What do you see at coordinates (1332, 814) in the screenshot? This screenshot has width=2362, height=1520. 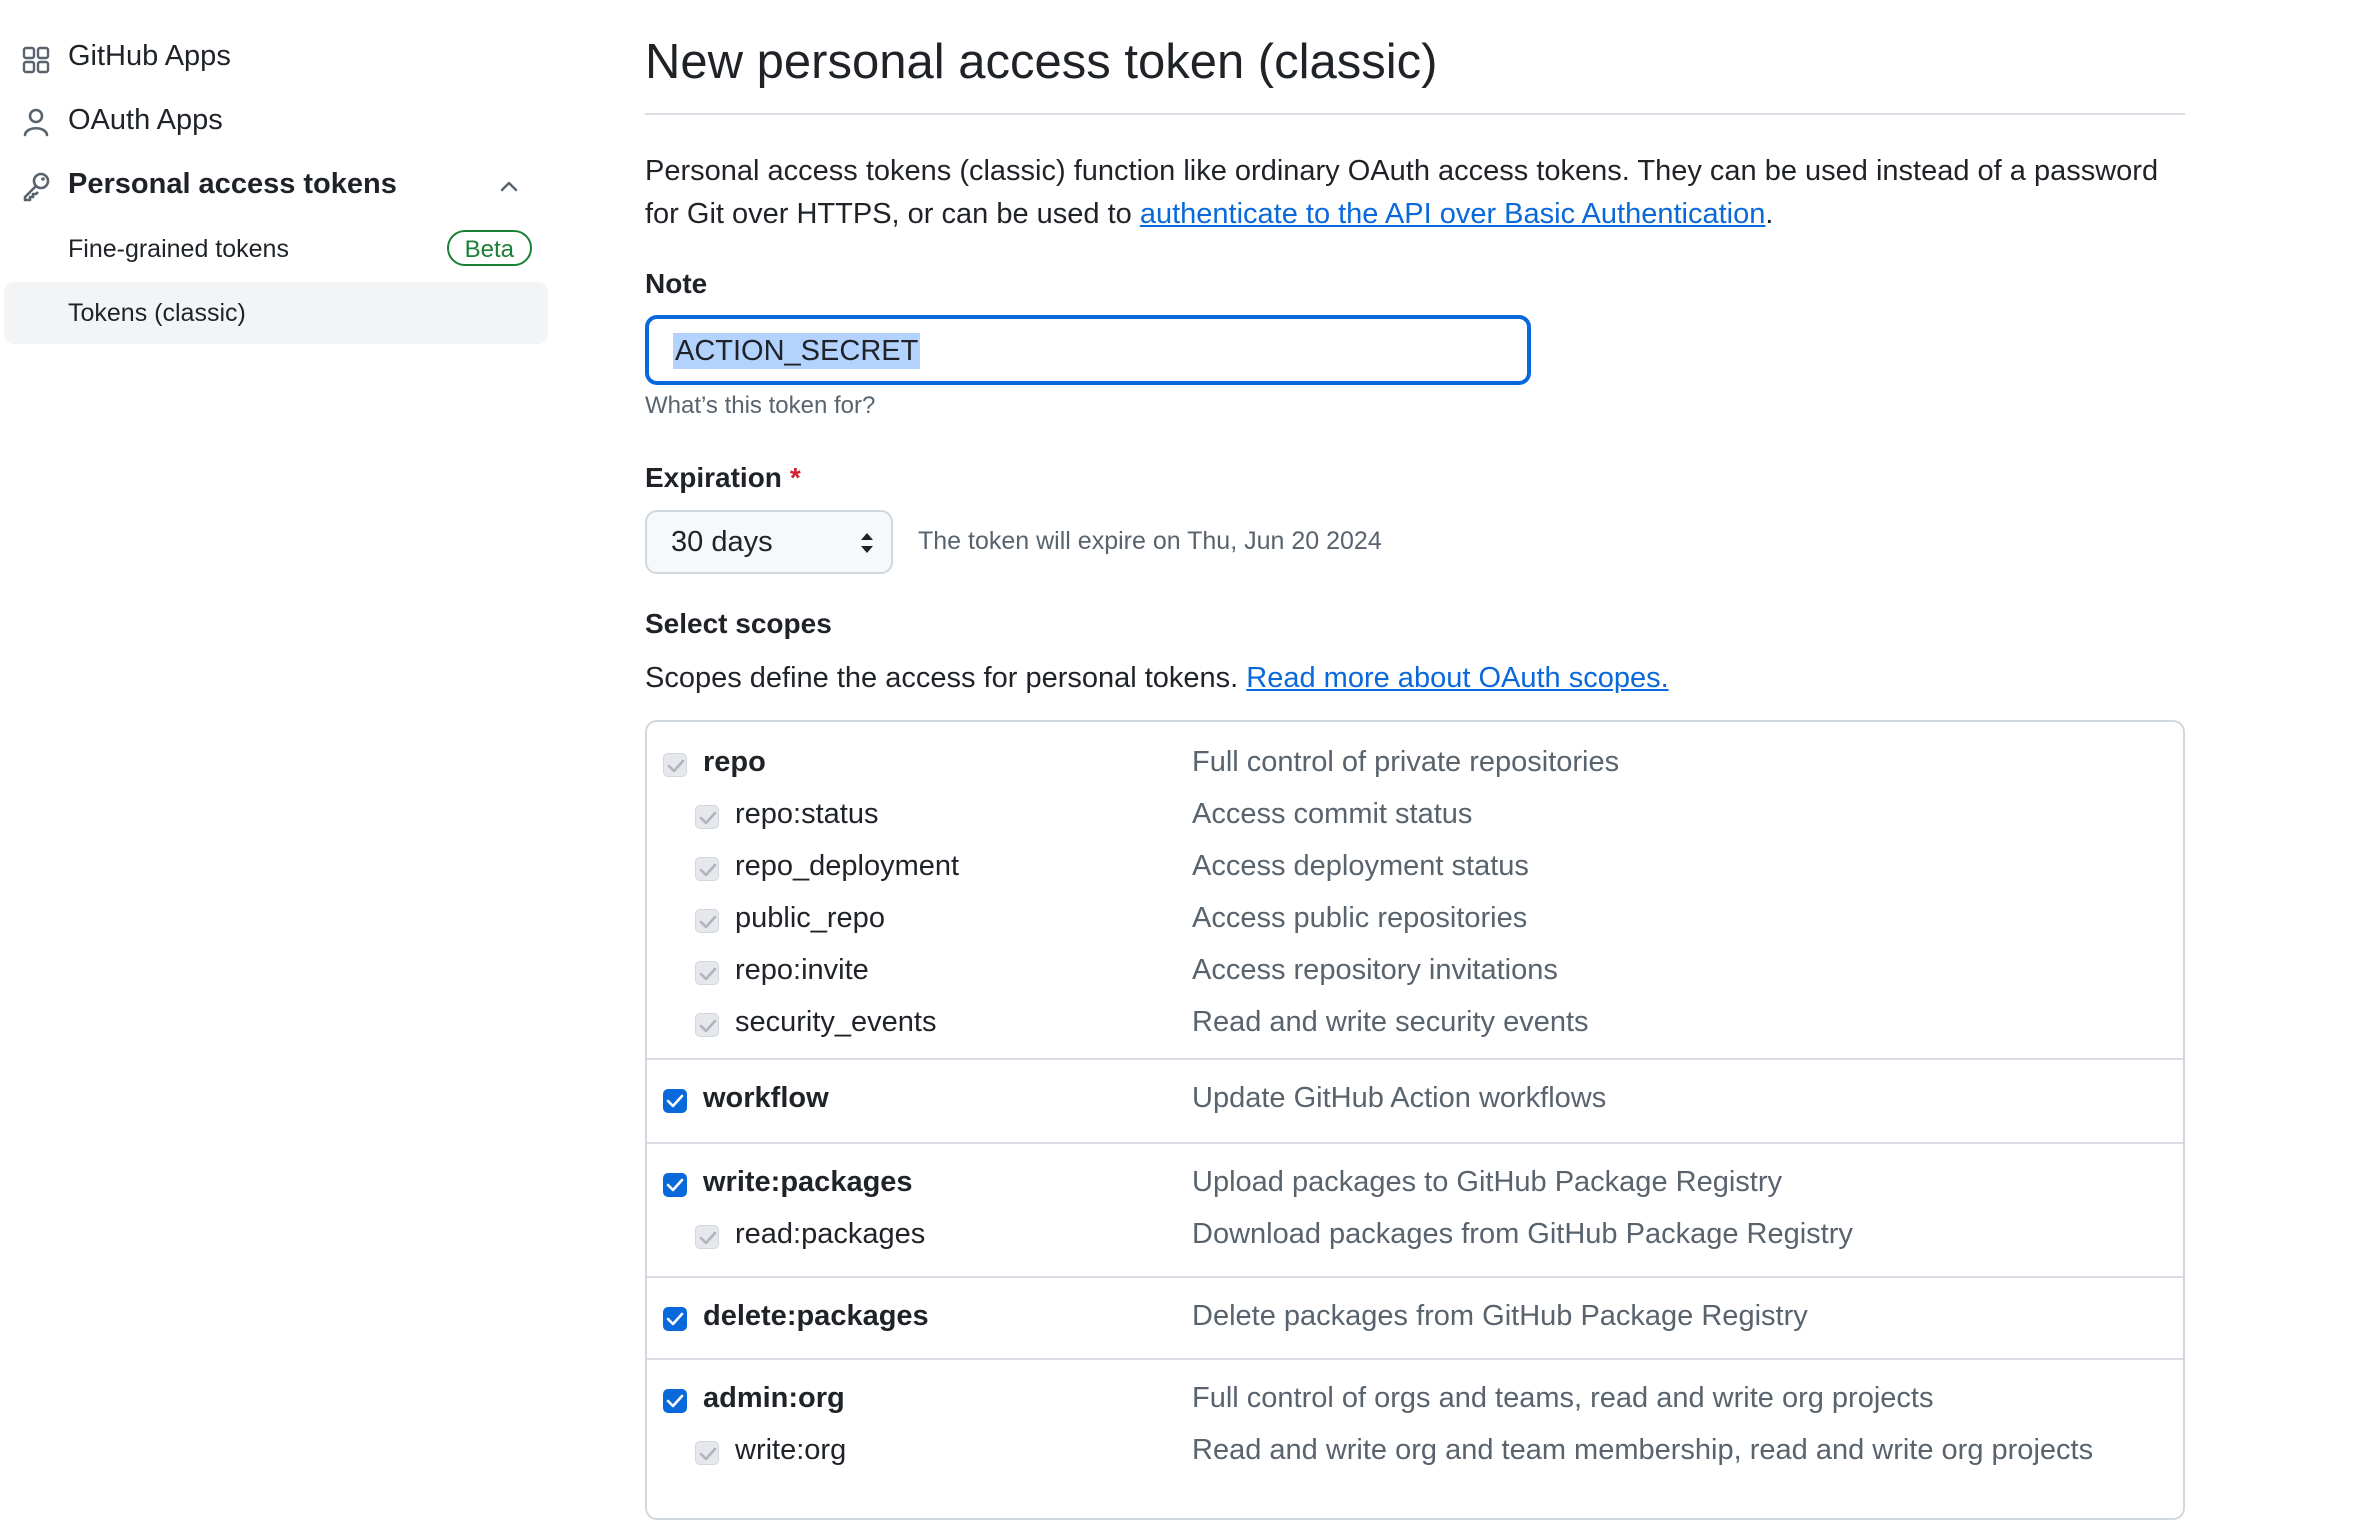 I see `scope-description: Access commit status` at bounding box center [1332, 814].